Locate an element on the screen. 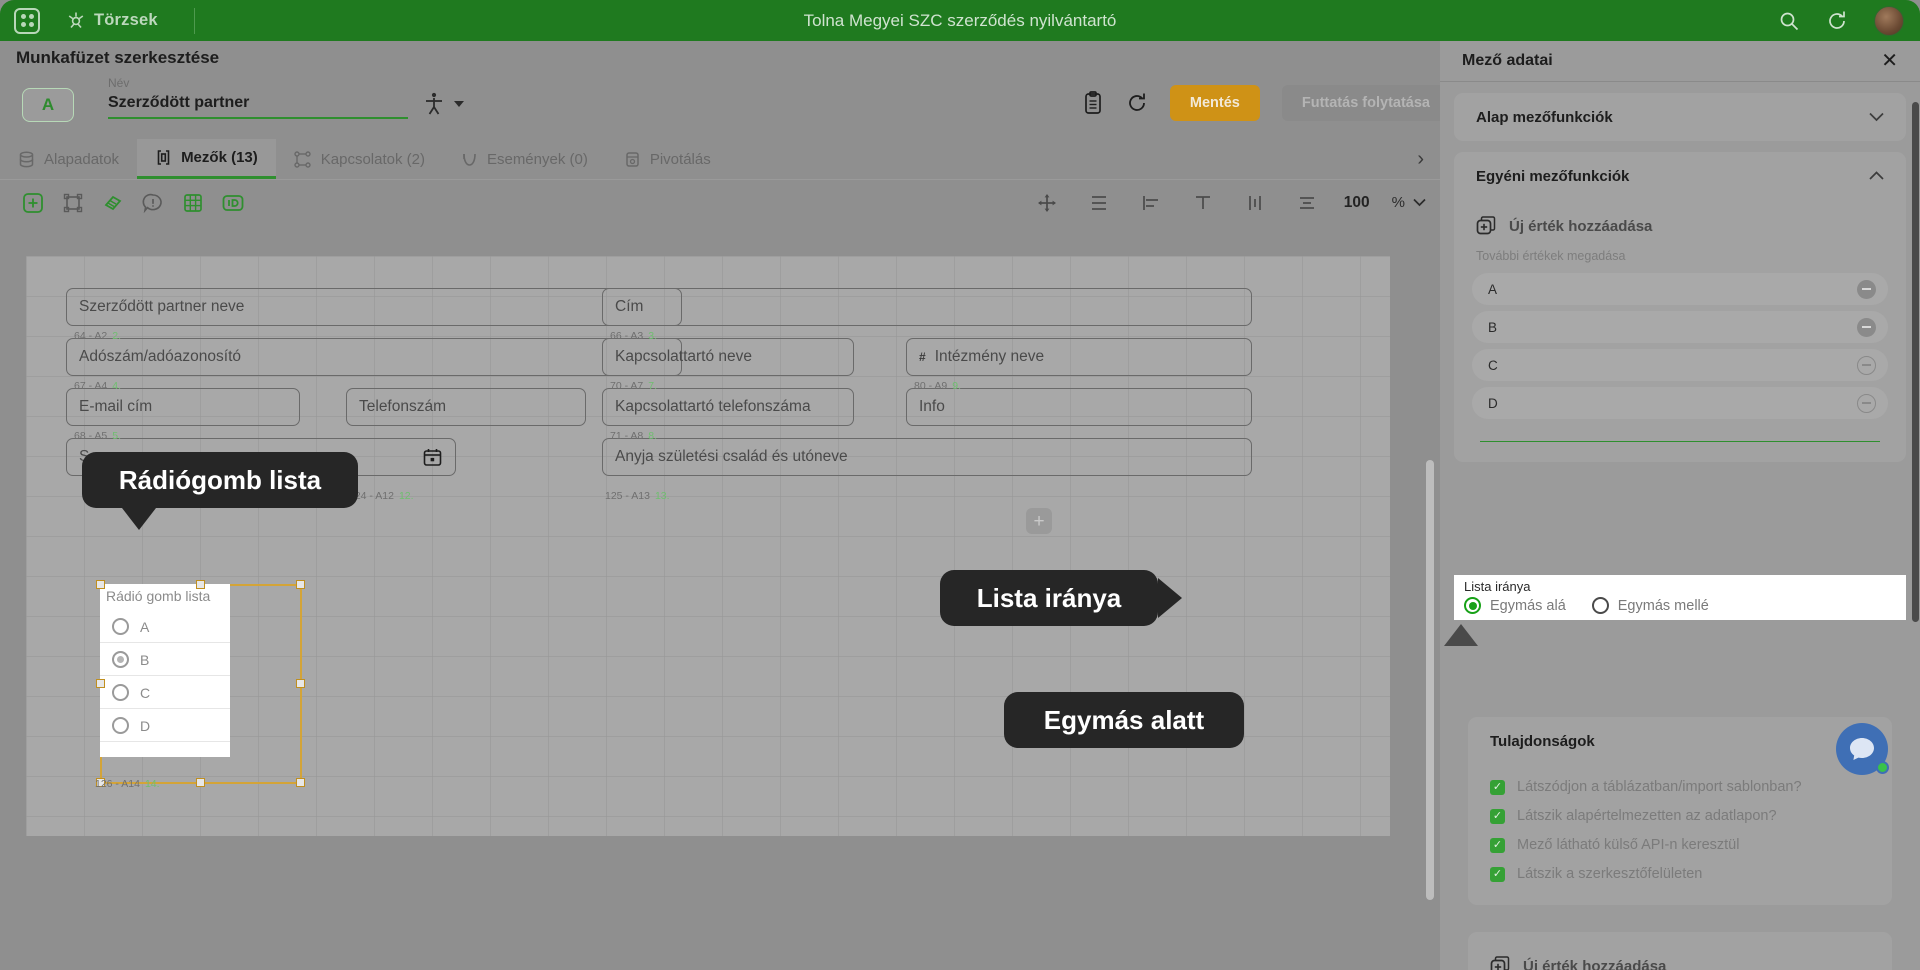 Image resolution: width=1920 pixels, height=970 pixels. radio-egymas-ala: Egymás alá is located at coordinates (1515, 605).